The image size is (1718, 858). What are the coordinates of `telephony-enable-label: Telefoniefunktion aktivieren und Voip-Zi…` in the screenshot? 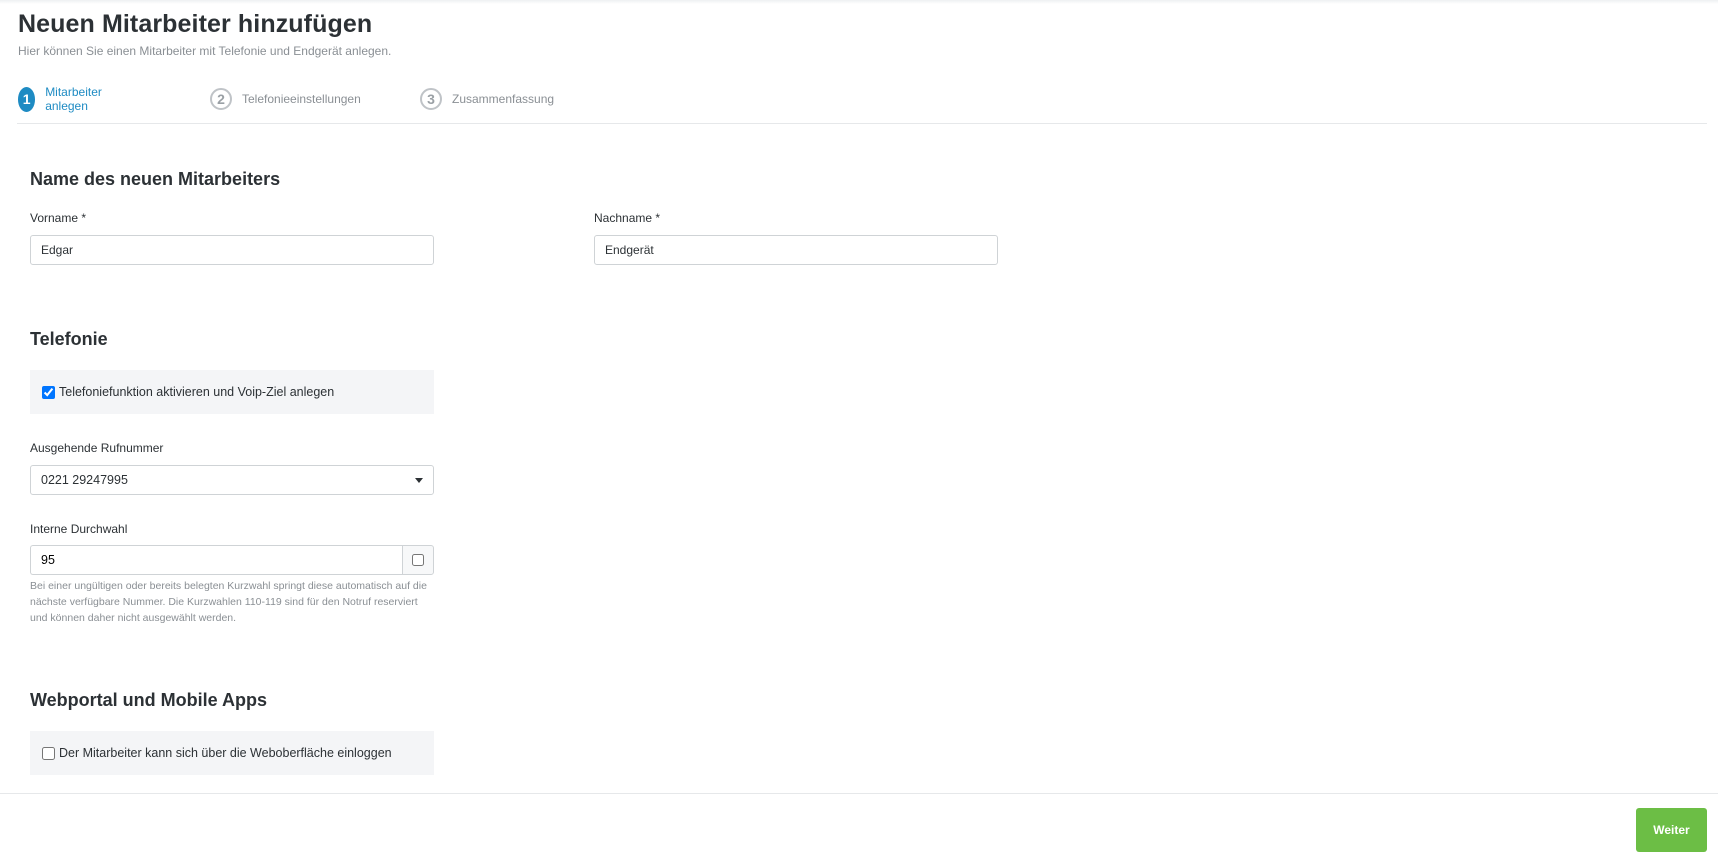 It's located at (197, 392).